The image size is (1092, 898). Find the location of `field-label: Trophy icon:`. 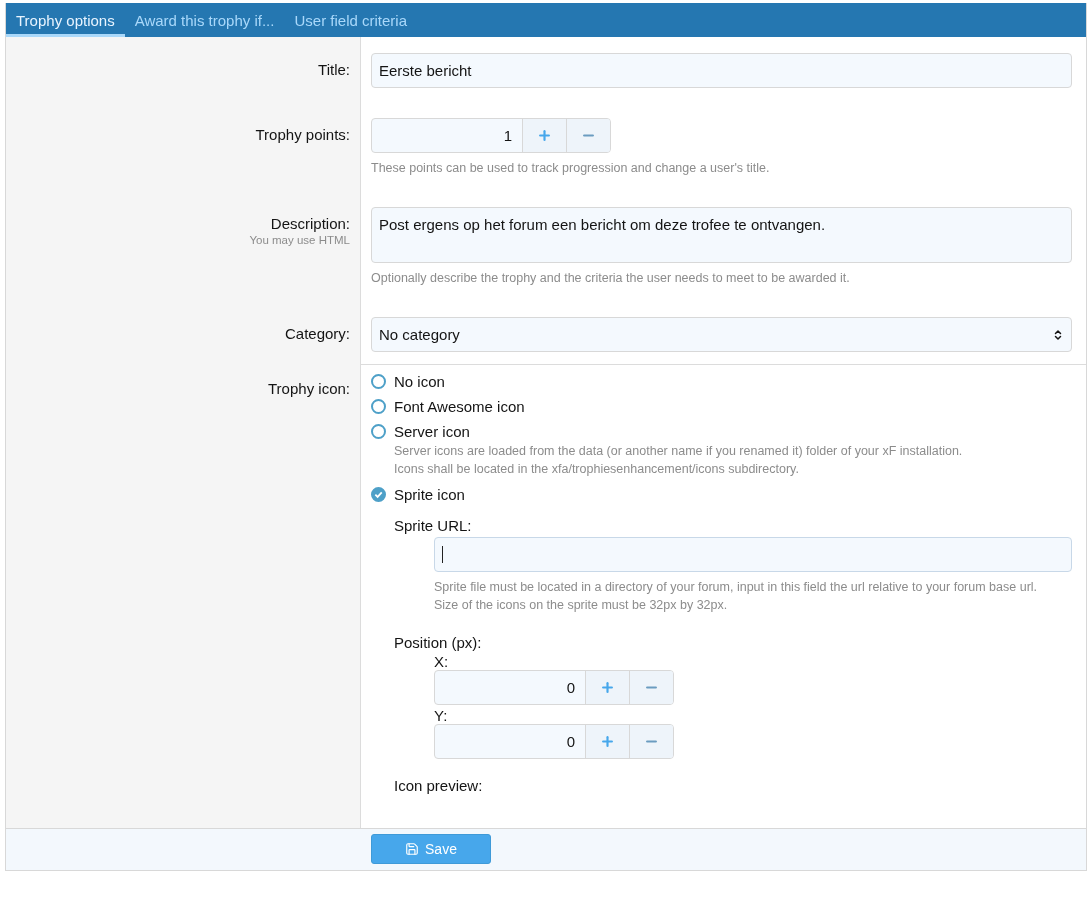

field-label: Trophy icon: is located at coordinates (309, 388).